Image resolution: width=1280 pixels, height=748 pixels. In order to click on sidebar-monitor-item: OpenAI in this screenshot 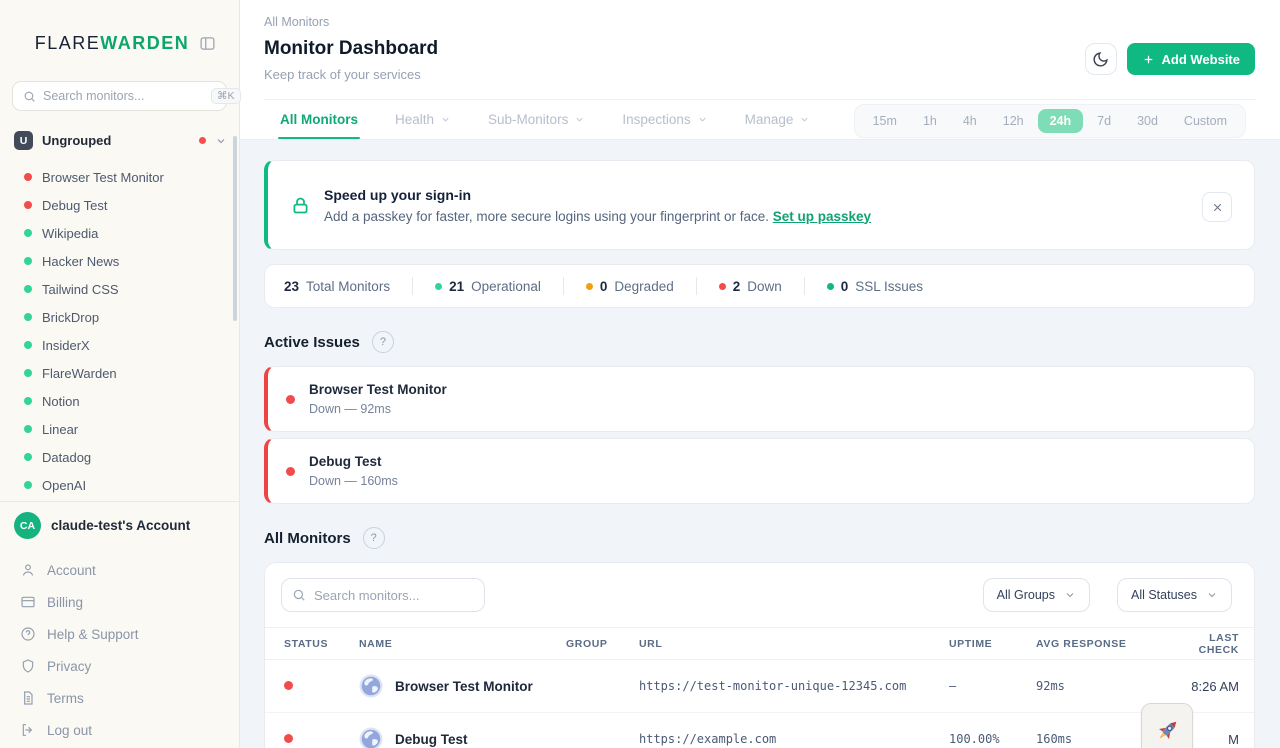, I will do `click(119, 483)`.